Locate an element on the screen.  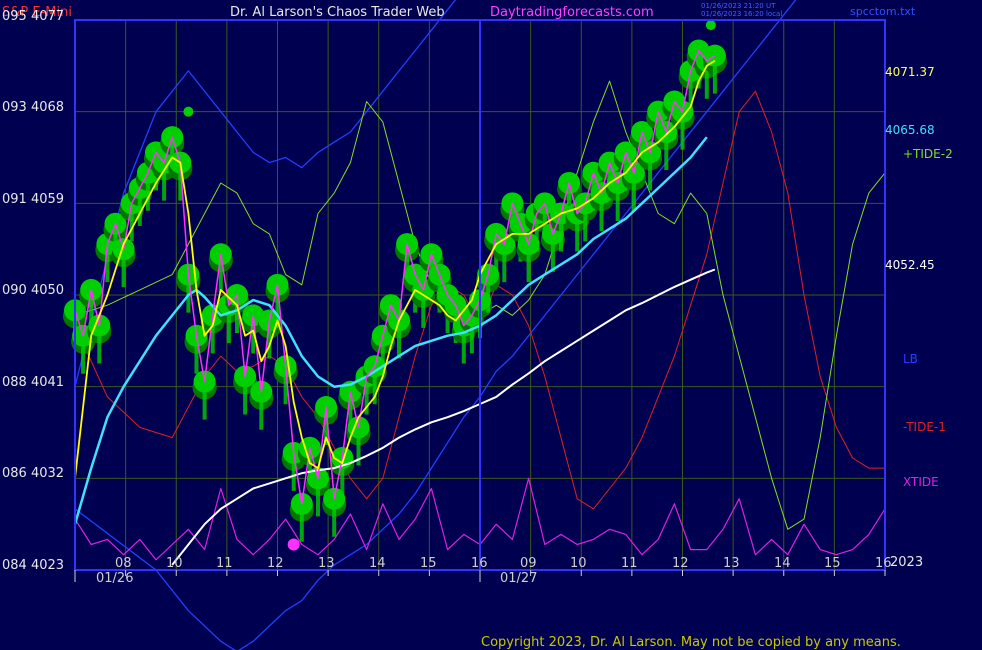
data-file-label: spcctom.txt is located at coordinates (883, 11).